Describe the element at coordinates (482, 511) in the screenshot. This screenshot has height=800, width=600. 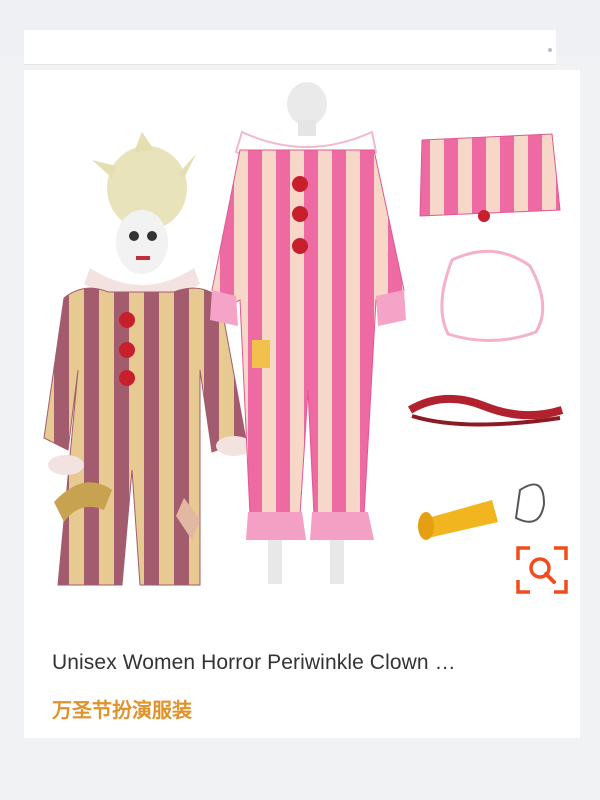
I see `accessory-horn` at that location.